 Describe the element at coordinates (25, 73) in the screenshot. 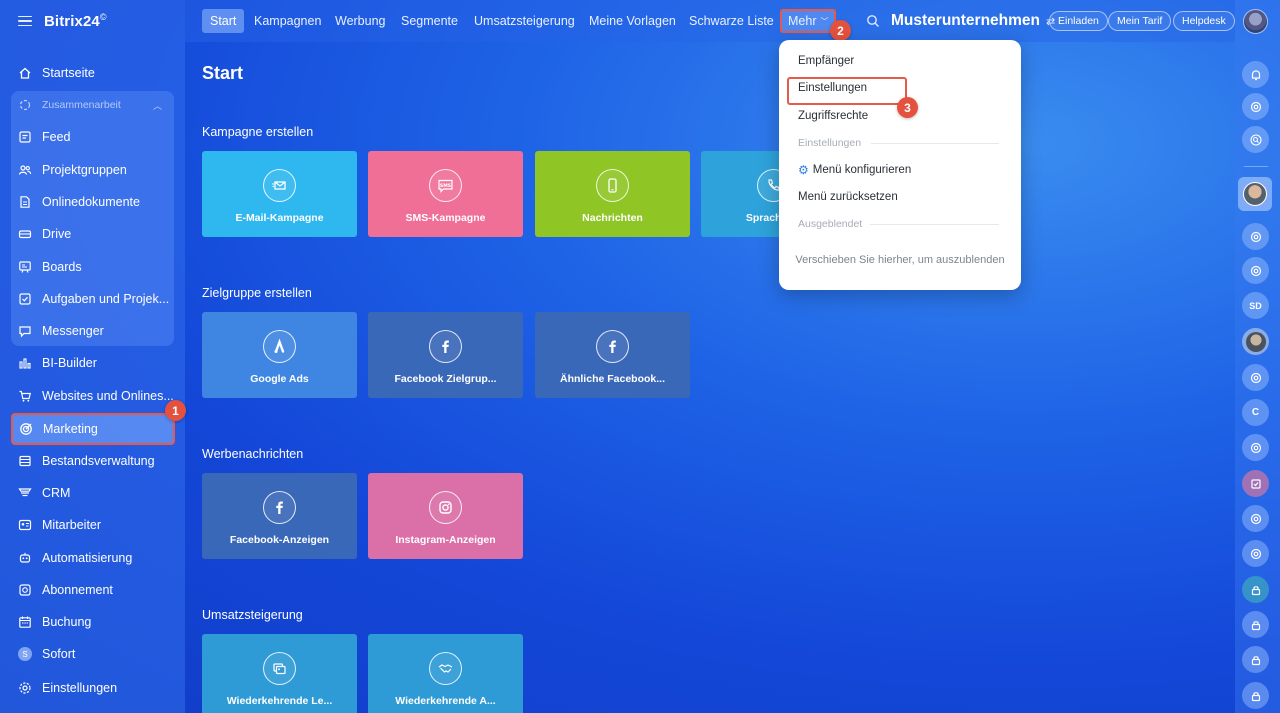

I see `home-icon` at that location.